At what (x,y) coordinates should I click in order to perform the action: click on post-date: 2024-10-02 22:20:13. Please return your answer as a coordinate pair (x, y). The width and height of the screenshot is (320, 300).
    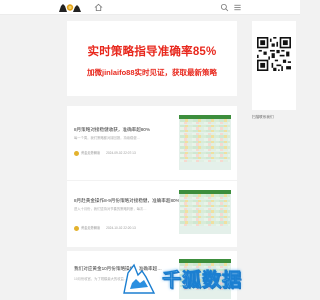
    Looking at the image, I should click on (121, 228).